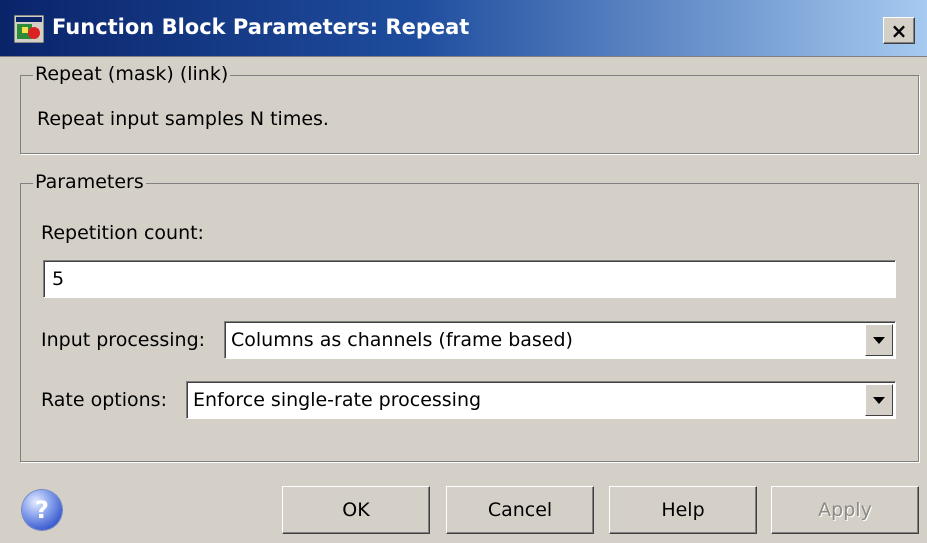 Image resolution: width=927 pixels, height=543 pixels. I want to click on simulink-block-icon, so click(29, 29).